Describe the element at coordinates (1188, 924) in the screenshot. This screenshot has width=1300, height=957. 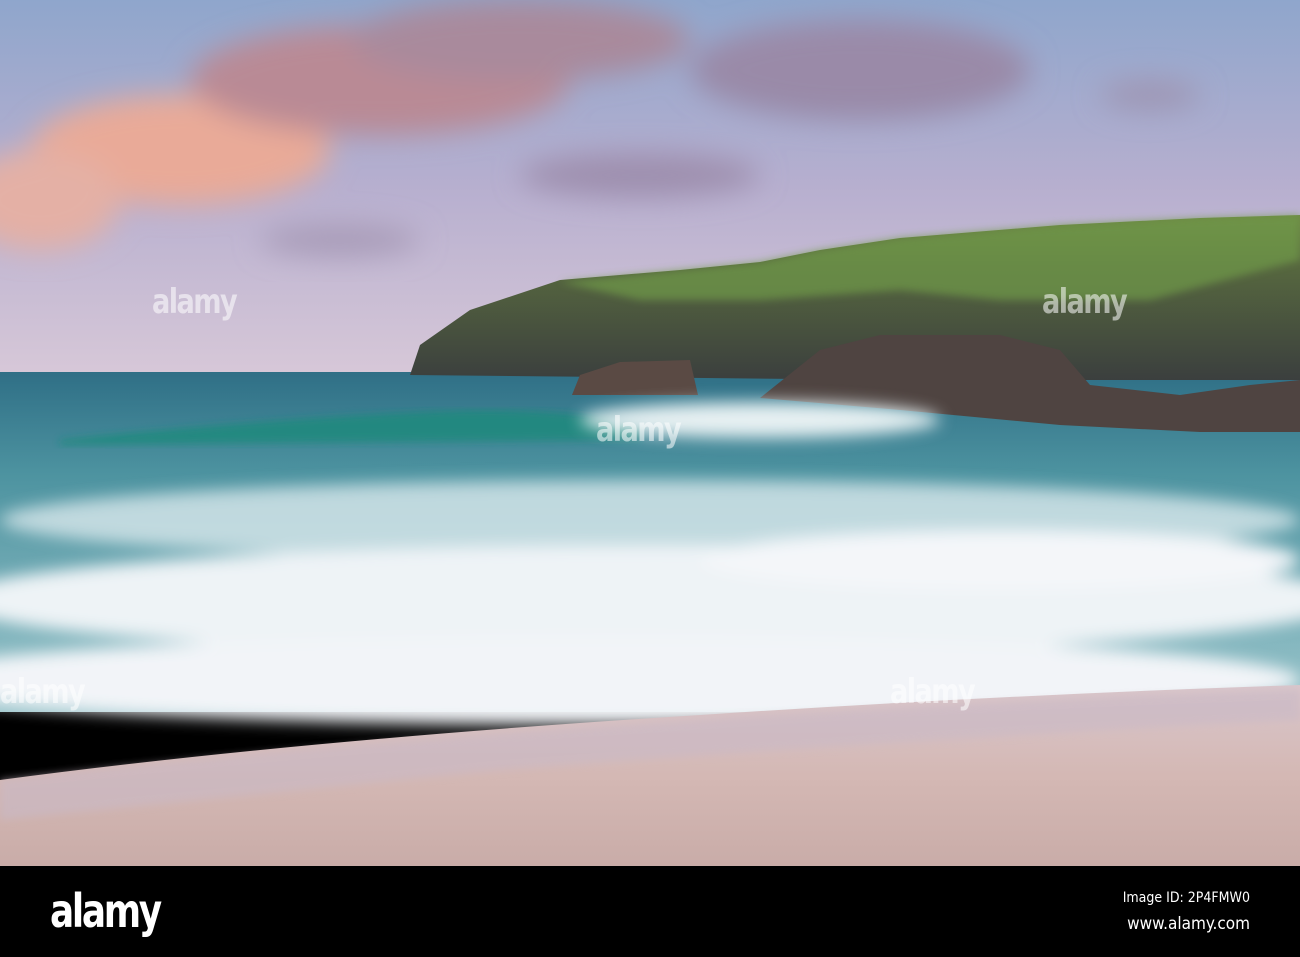
I see `site-url: www.alamy.com` at that location.